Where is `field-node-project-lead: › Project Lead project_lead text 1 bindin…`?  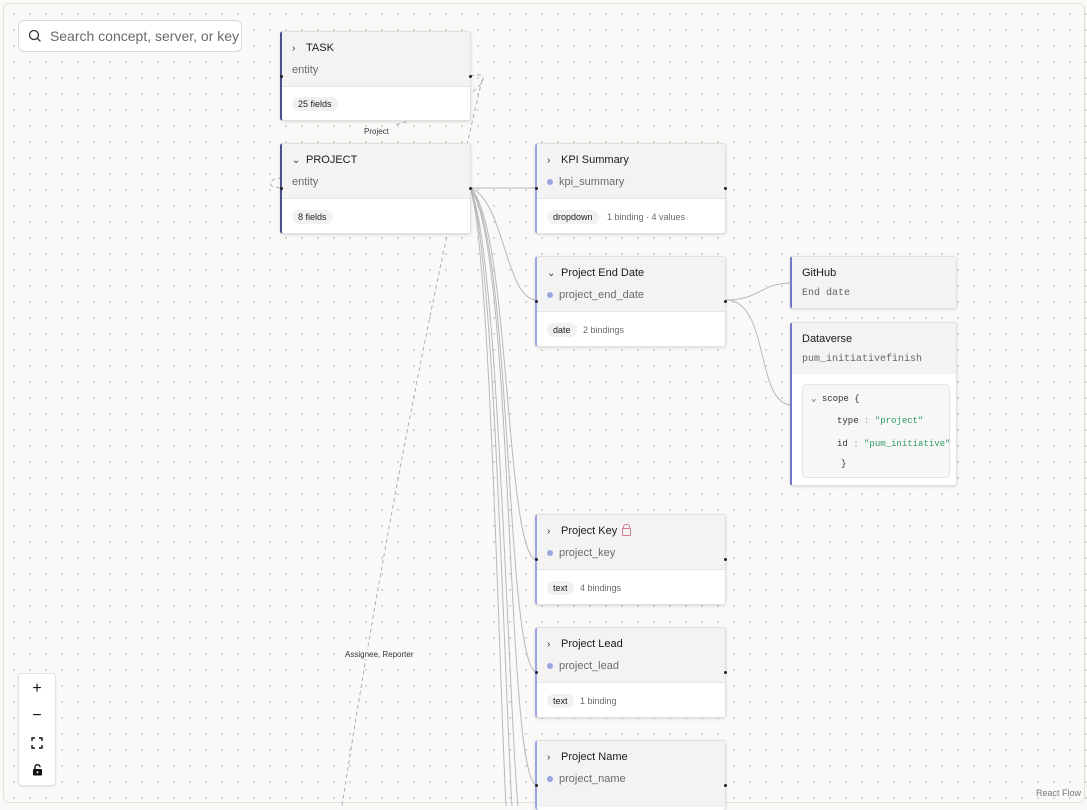 field-node-project-lead: › Project Lead project_lead text 1 bindin… is located at coordinates (631, 672).